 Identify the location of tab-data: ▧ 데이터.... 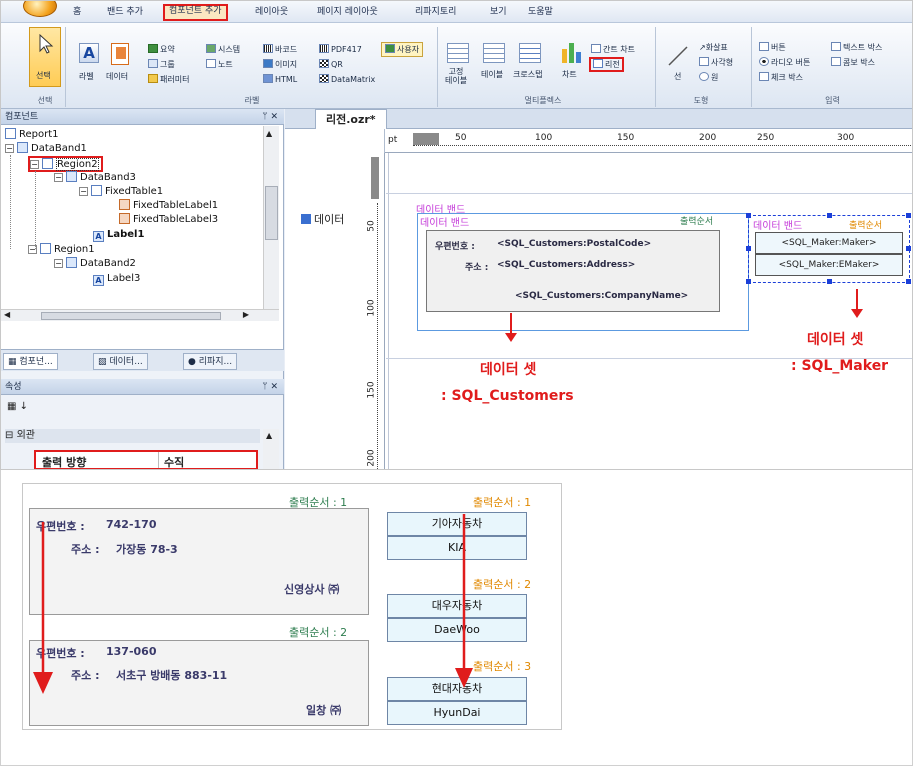
(120, 361).